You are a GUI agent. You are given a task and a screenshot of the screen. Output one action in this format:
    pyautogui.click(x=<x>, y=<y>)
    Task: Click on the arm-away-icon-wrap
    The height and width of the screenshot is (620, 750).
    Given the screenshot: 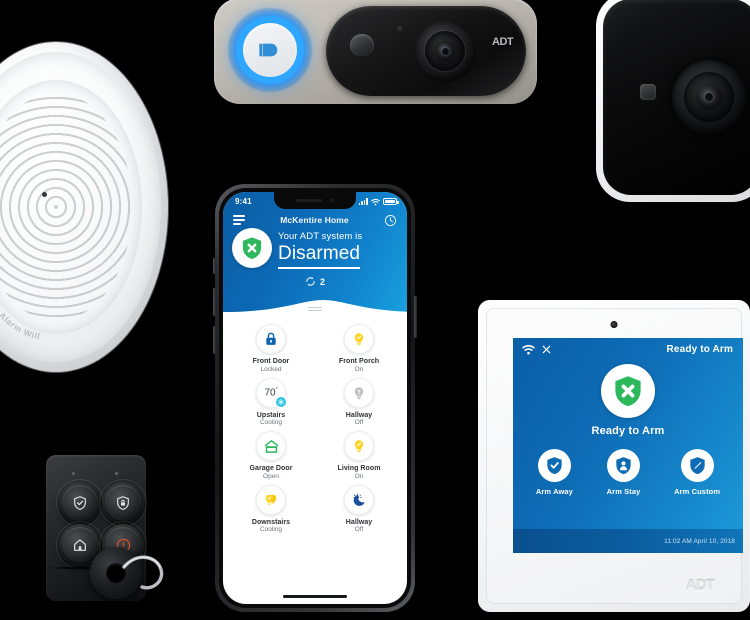 What is the action you would take?
    pyautogui.click(x=554, y=465)
    